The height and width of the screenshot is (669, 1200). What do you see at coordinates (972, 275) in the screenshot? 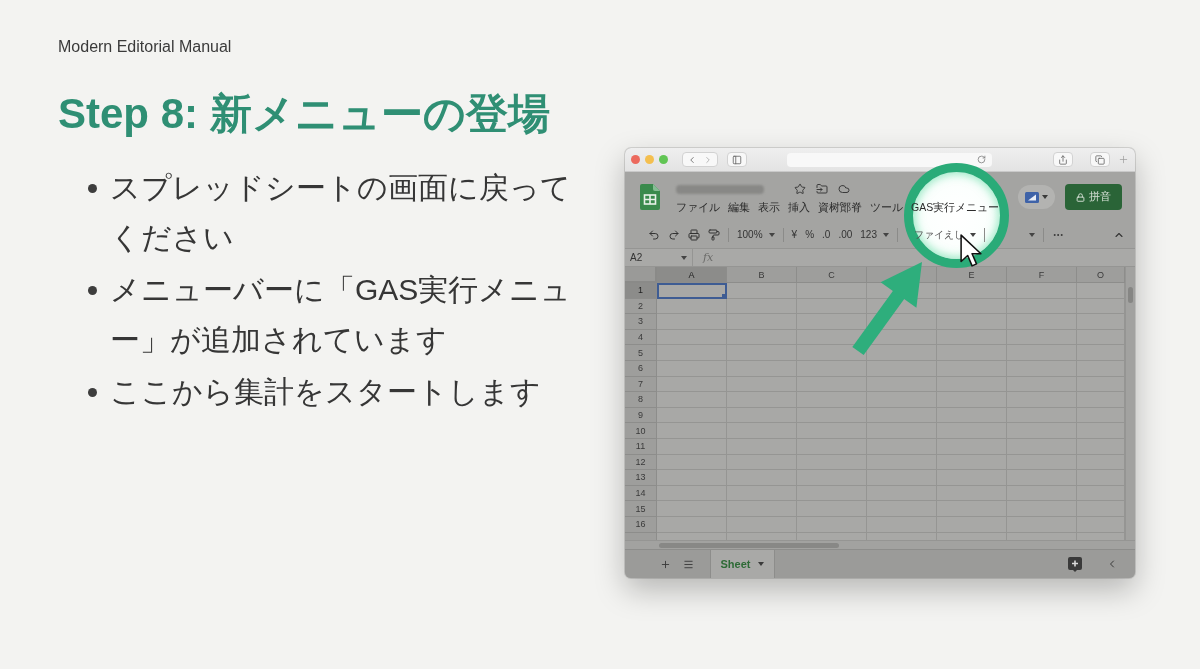
I see `column-header: E` at bounding box center [972, 275].